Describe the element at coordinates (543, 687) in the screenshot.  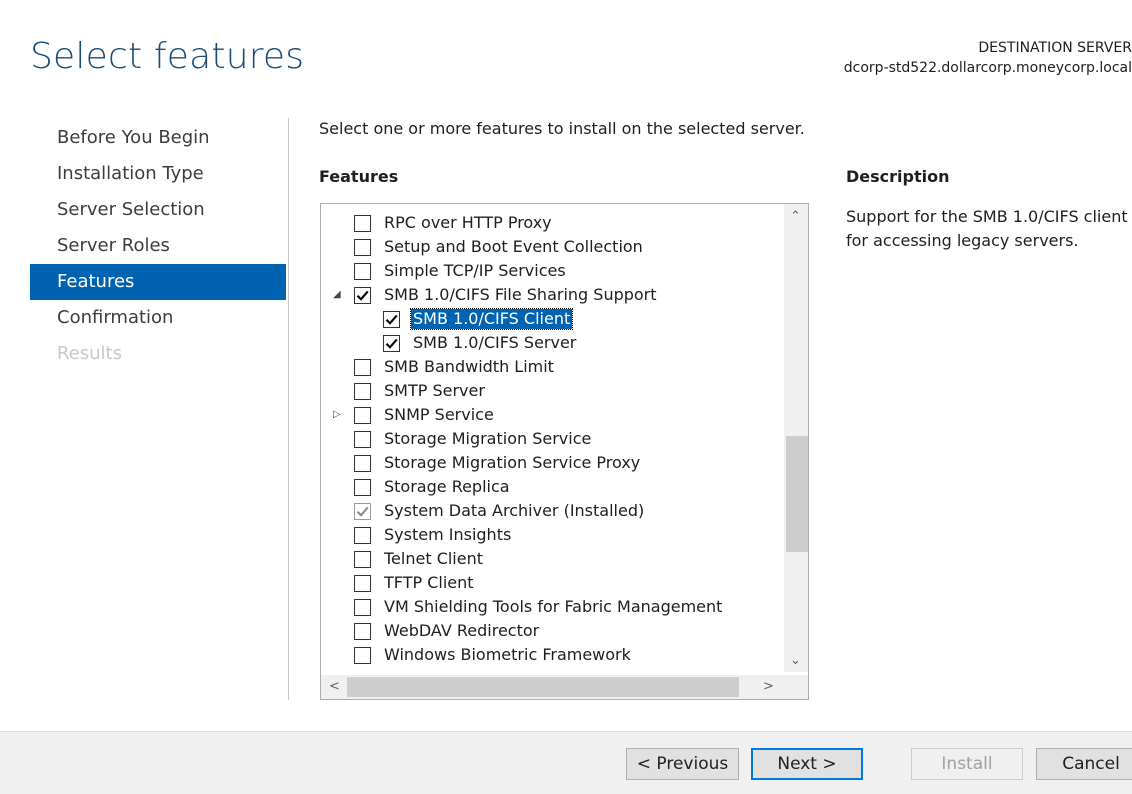
I see `horizontal-scroll-thumb` at that location.